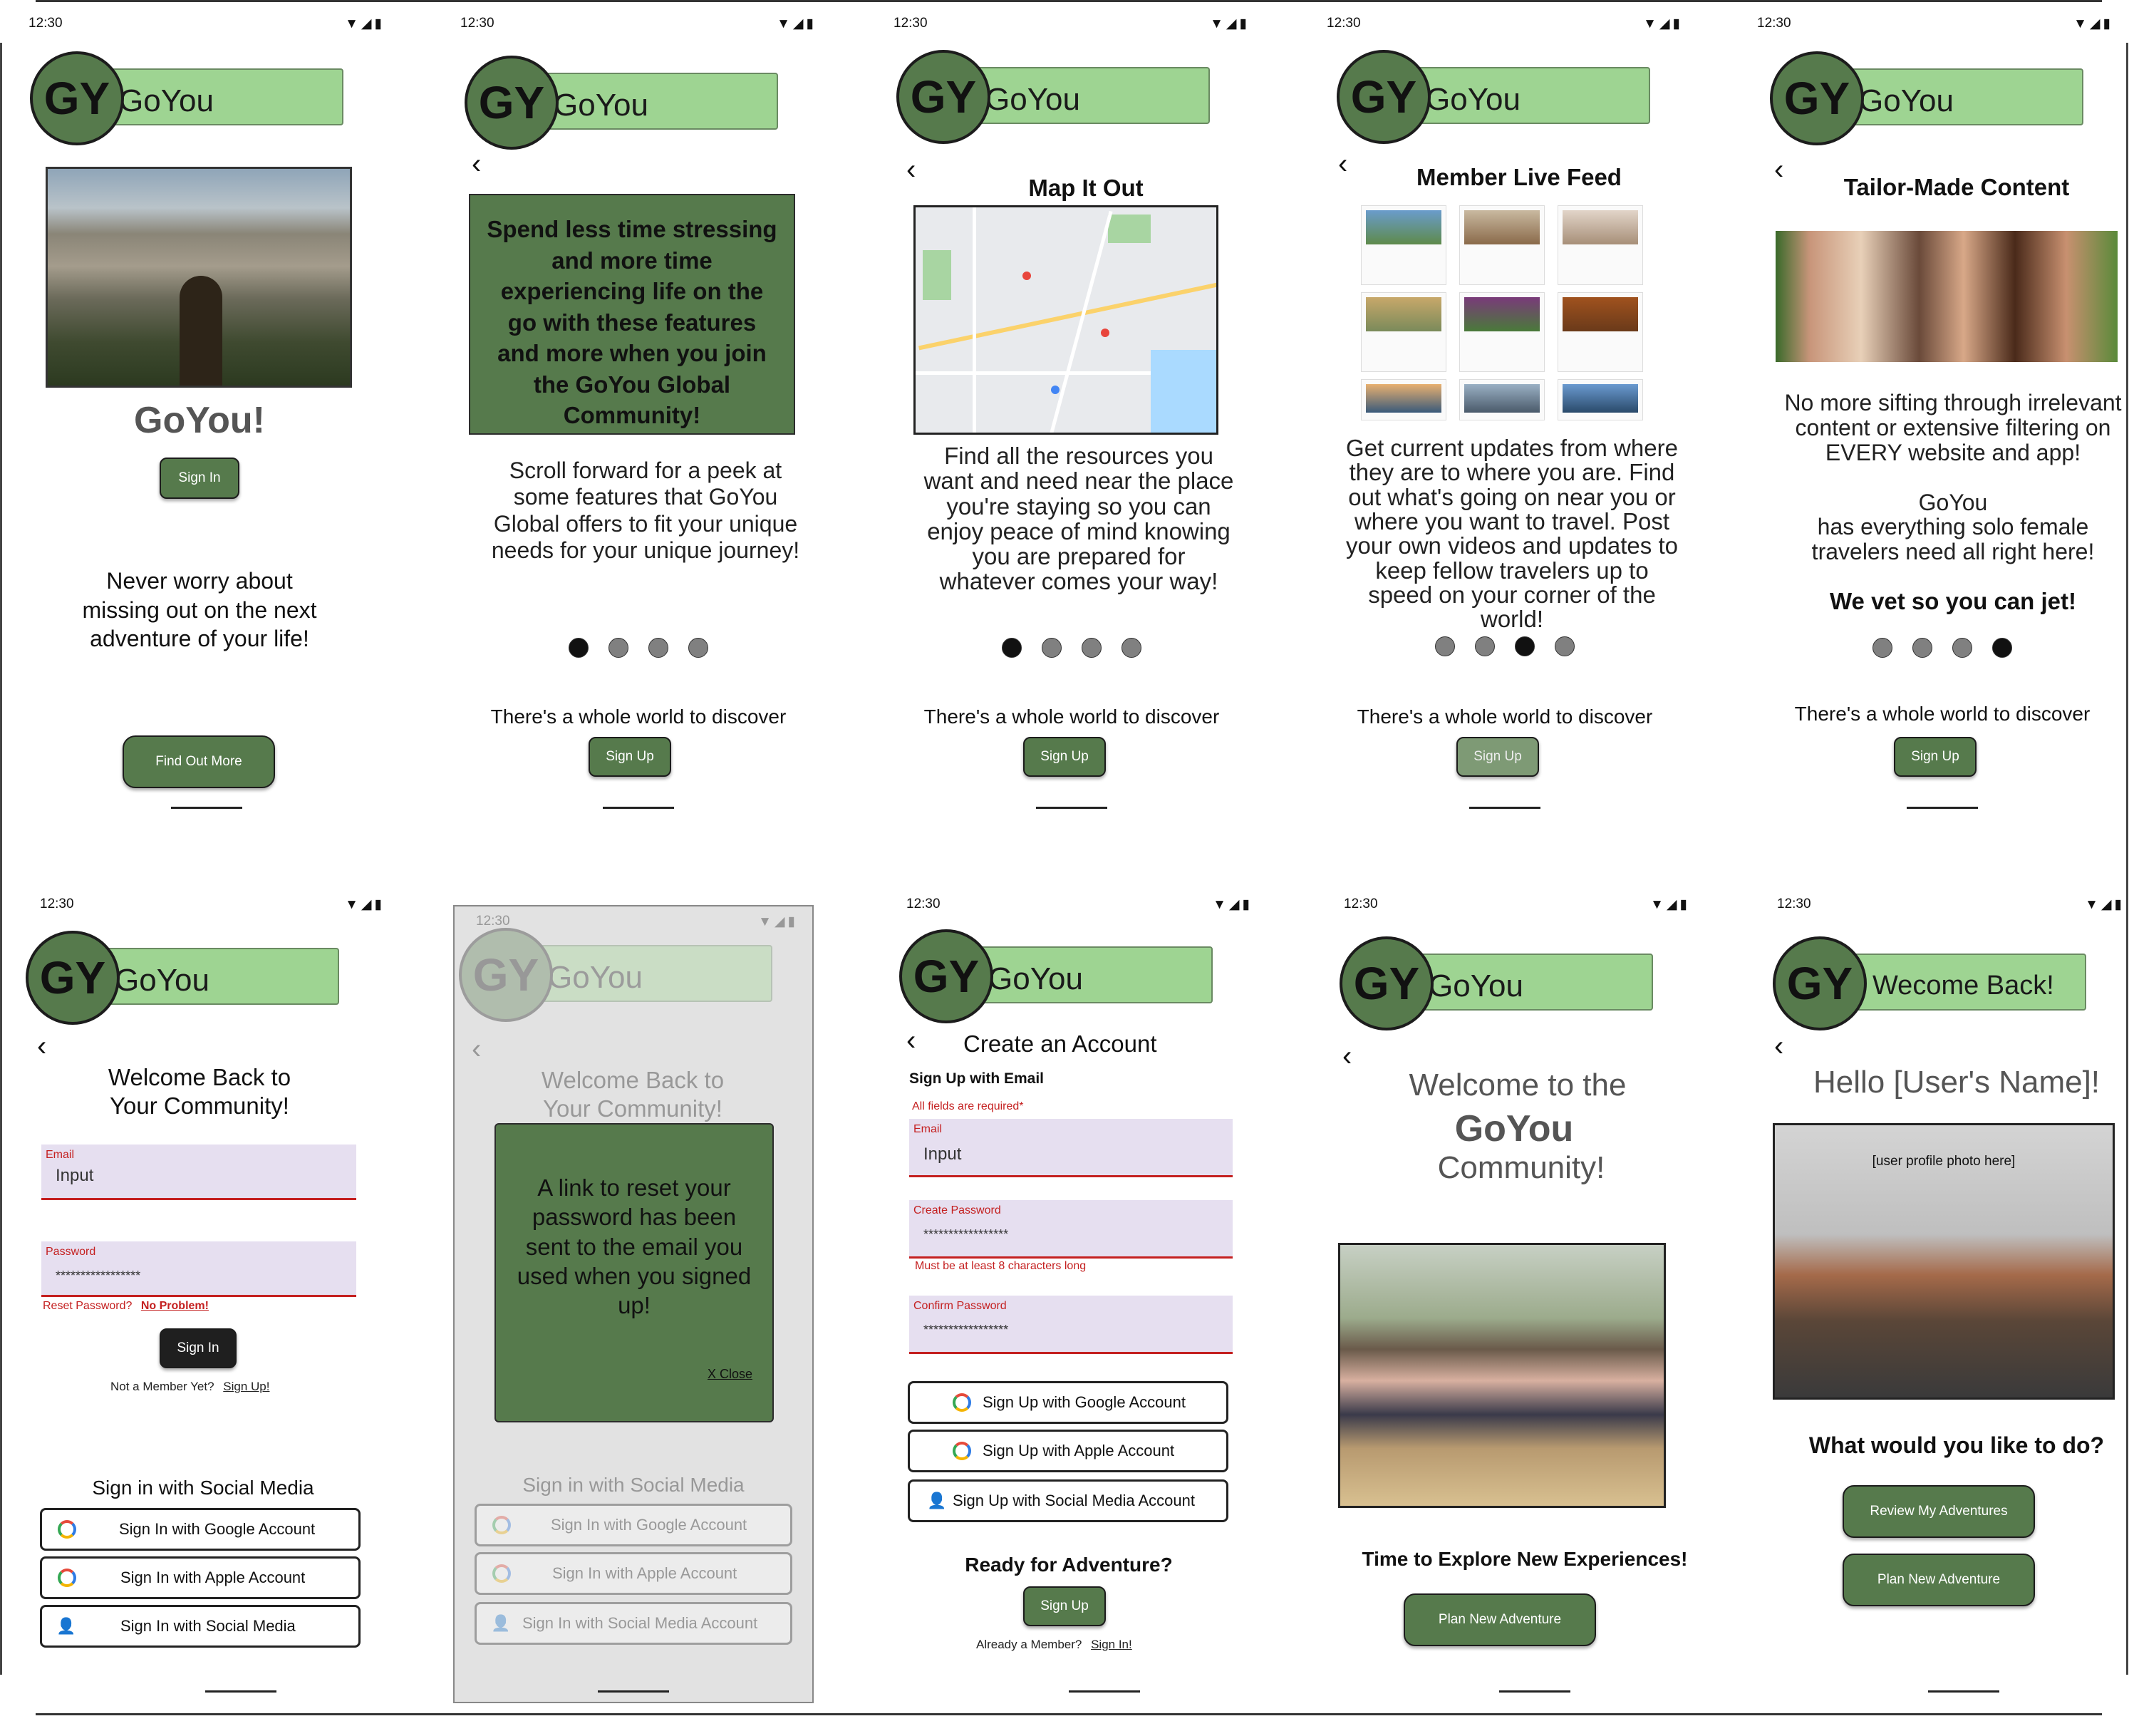 The image size is (2129, 1736). I want to click on password-field: Password *****************, so click(198, 1269).